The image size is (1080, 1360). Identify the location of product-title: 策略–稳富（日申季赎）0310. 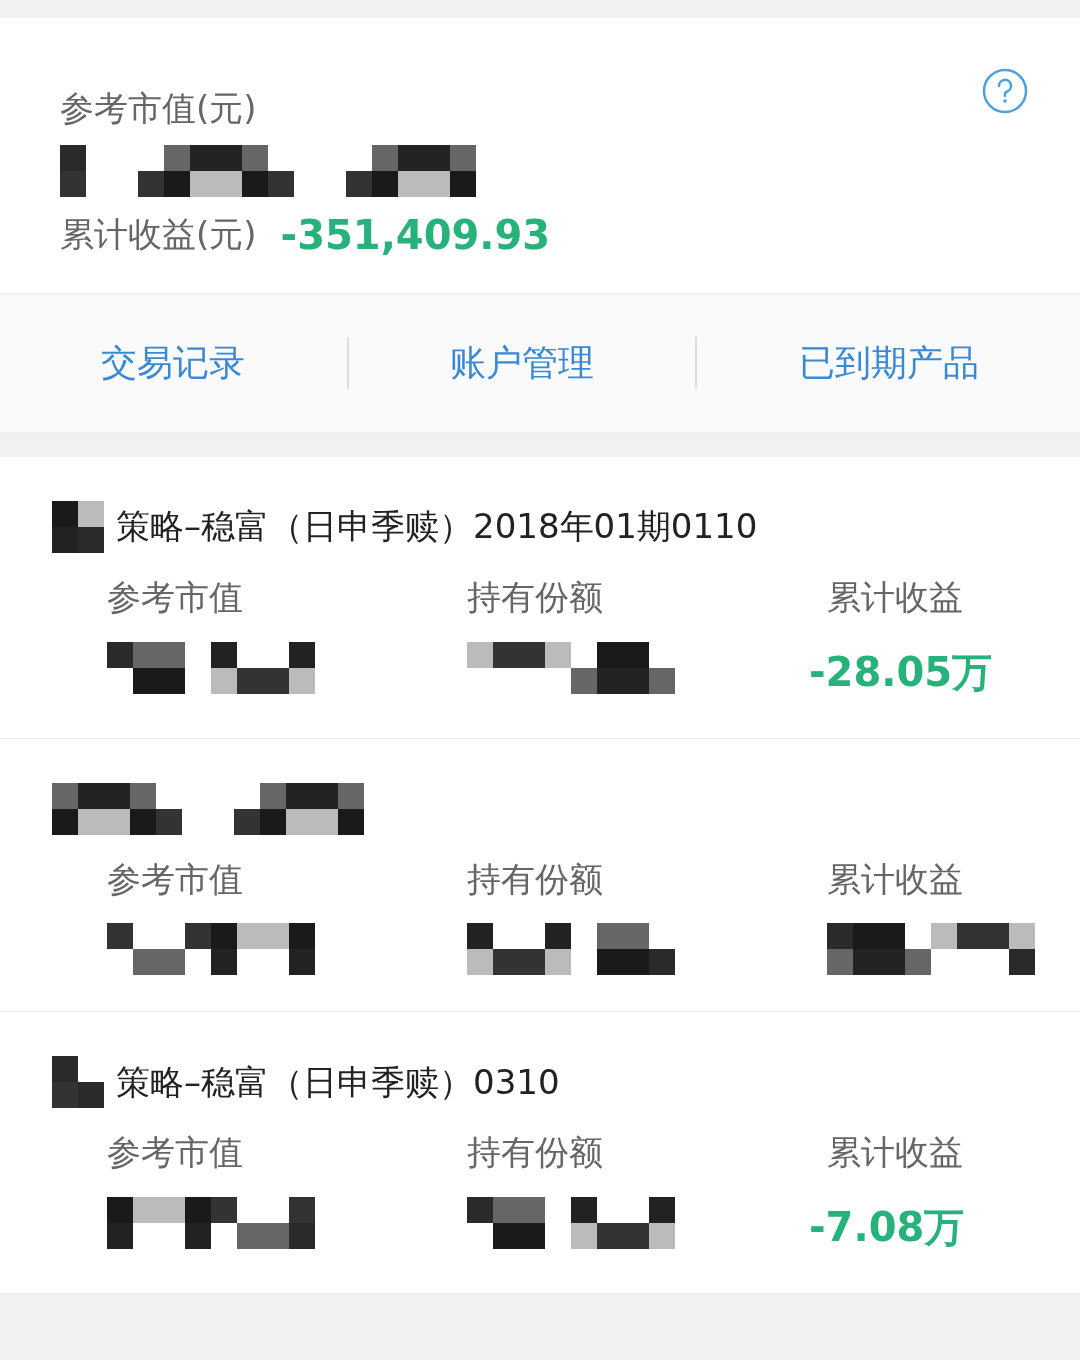
(338, 1082).